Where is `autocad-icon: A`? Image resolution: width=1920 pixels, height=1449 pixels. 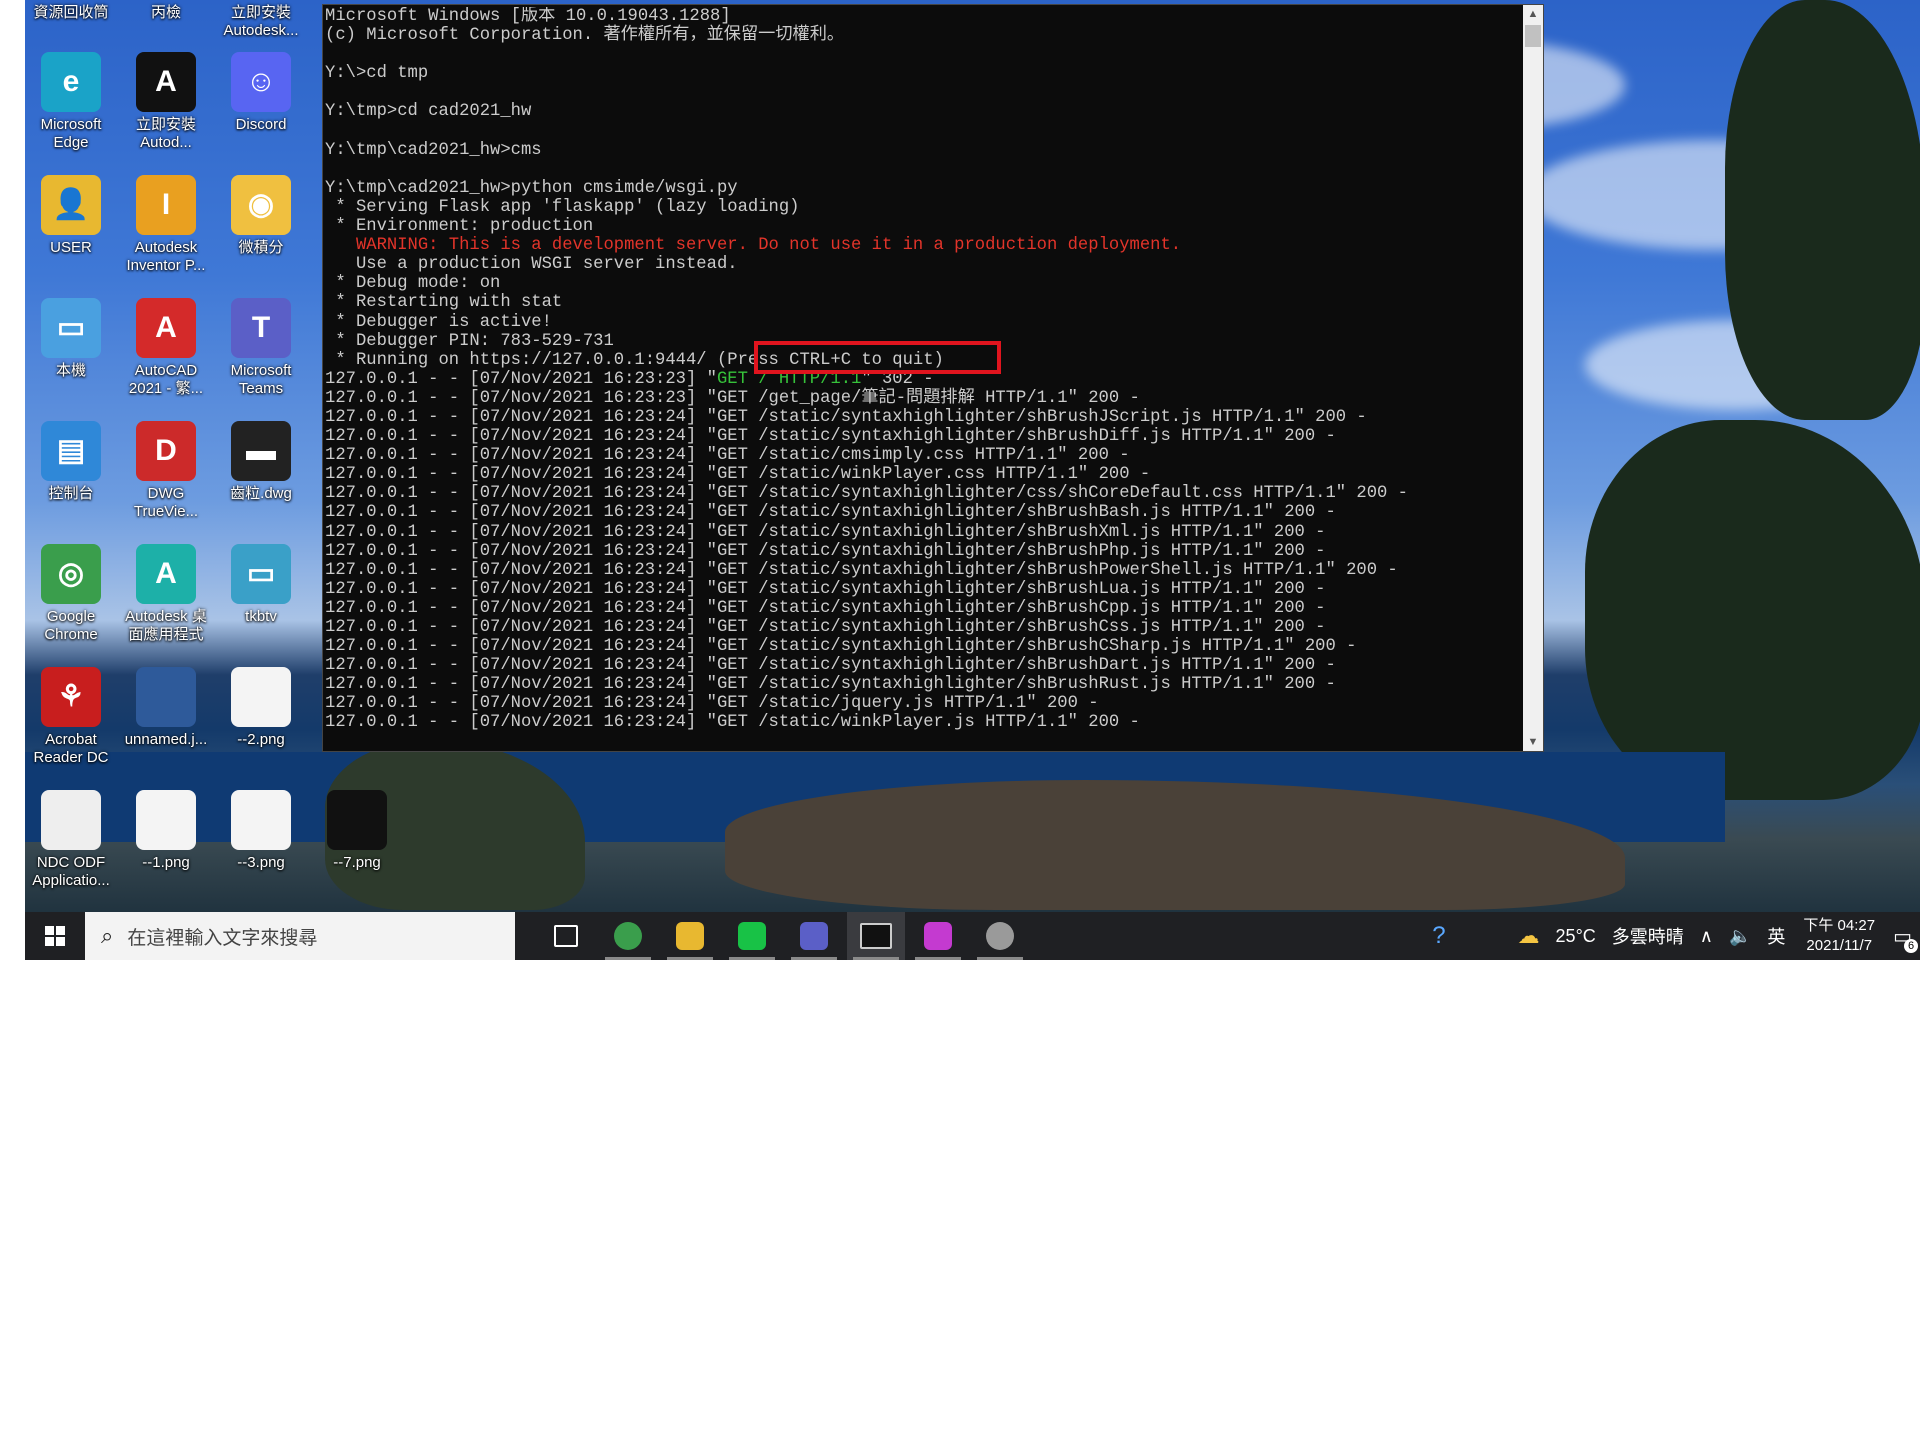
autocad-icon: A is located at coordinates (166, 328).